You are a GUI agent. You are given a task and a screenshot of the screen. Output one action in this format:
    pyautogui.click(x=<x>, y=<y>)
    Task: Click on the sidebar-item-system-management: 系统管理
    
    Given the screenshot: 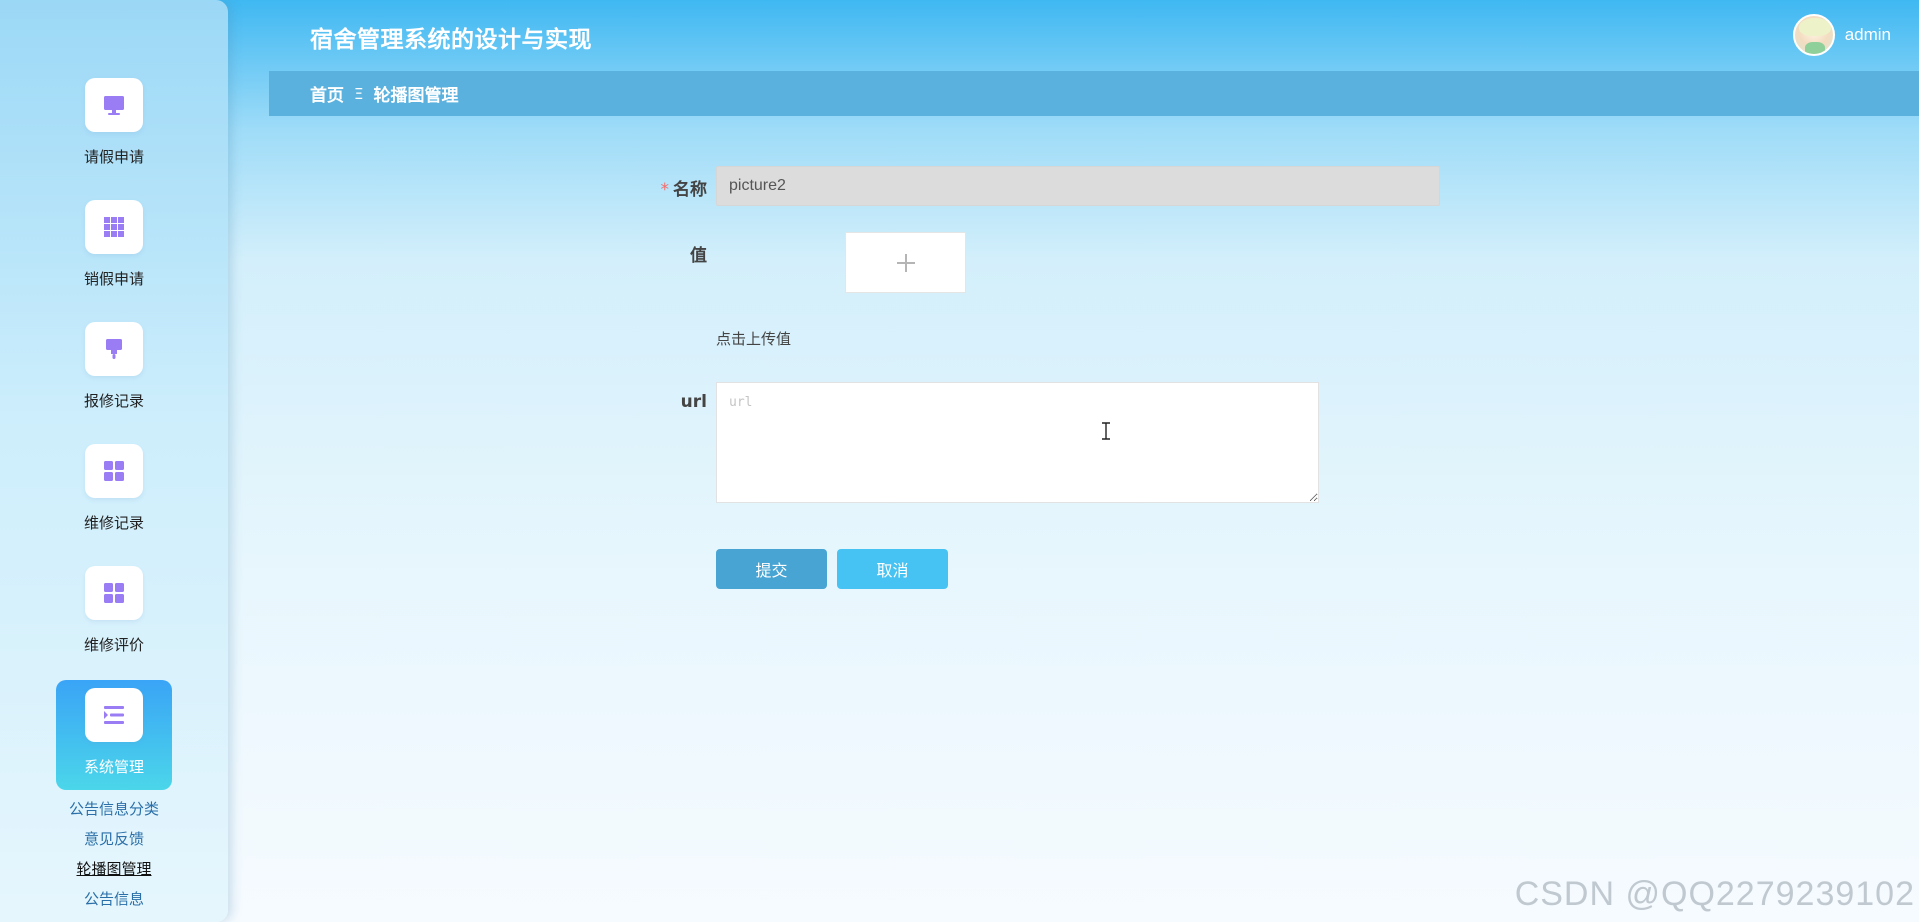 What is the action you would take?
    pyautogui.click(x=114, y=735)
    